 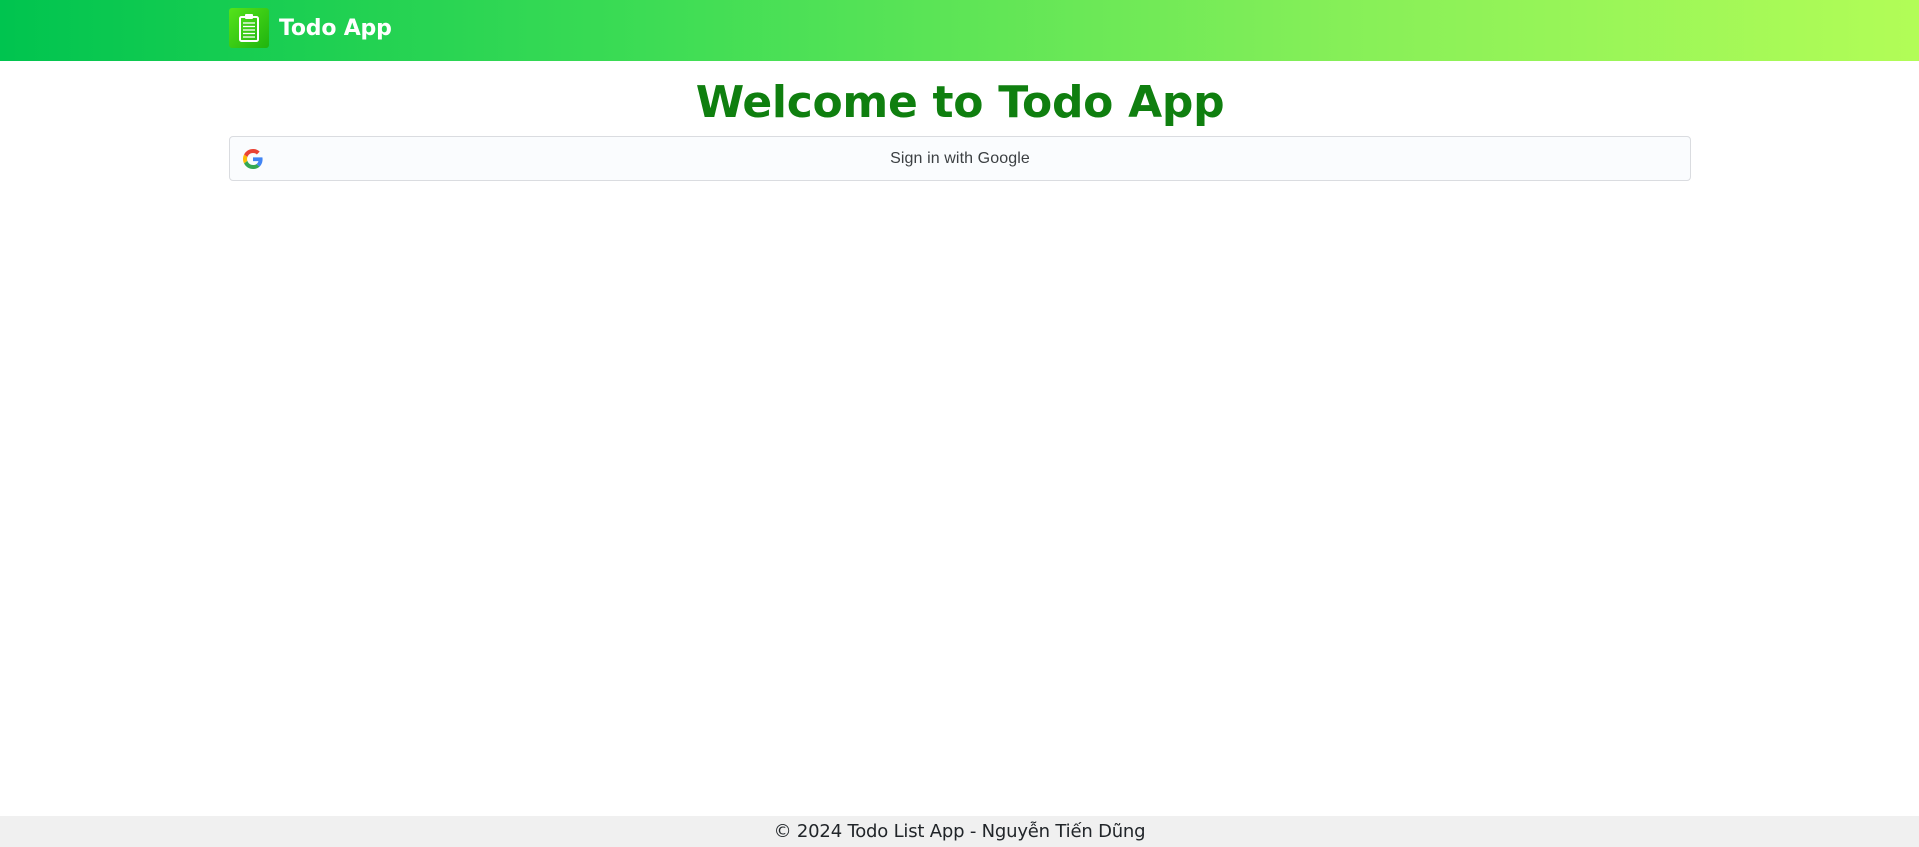 I want to click on main-content: Welcome to Todo App Sign in with Google, so click(x=960, y=121).